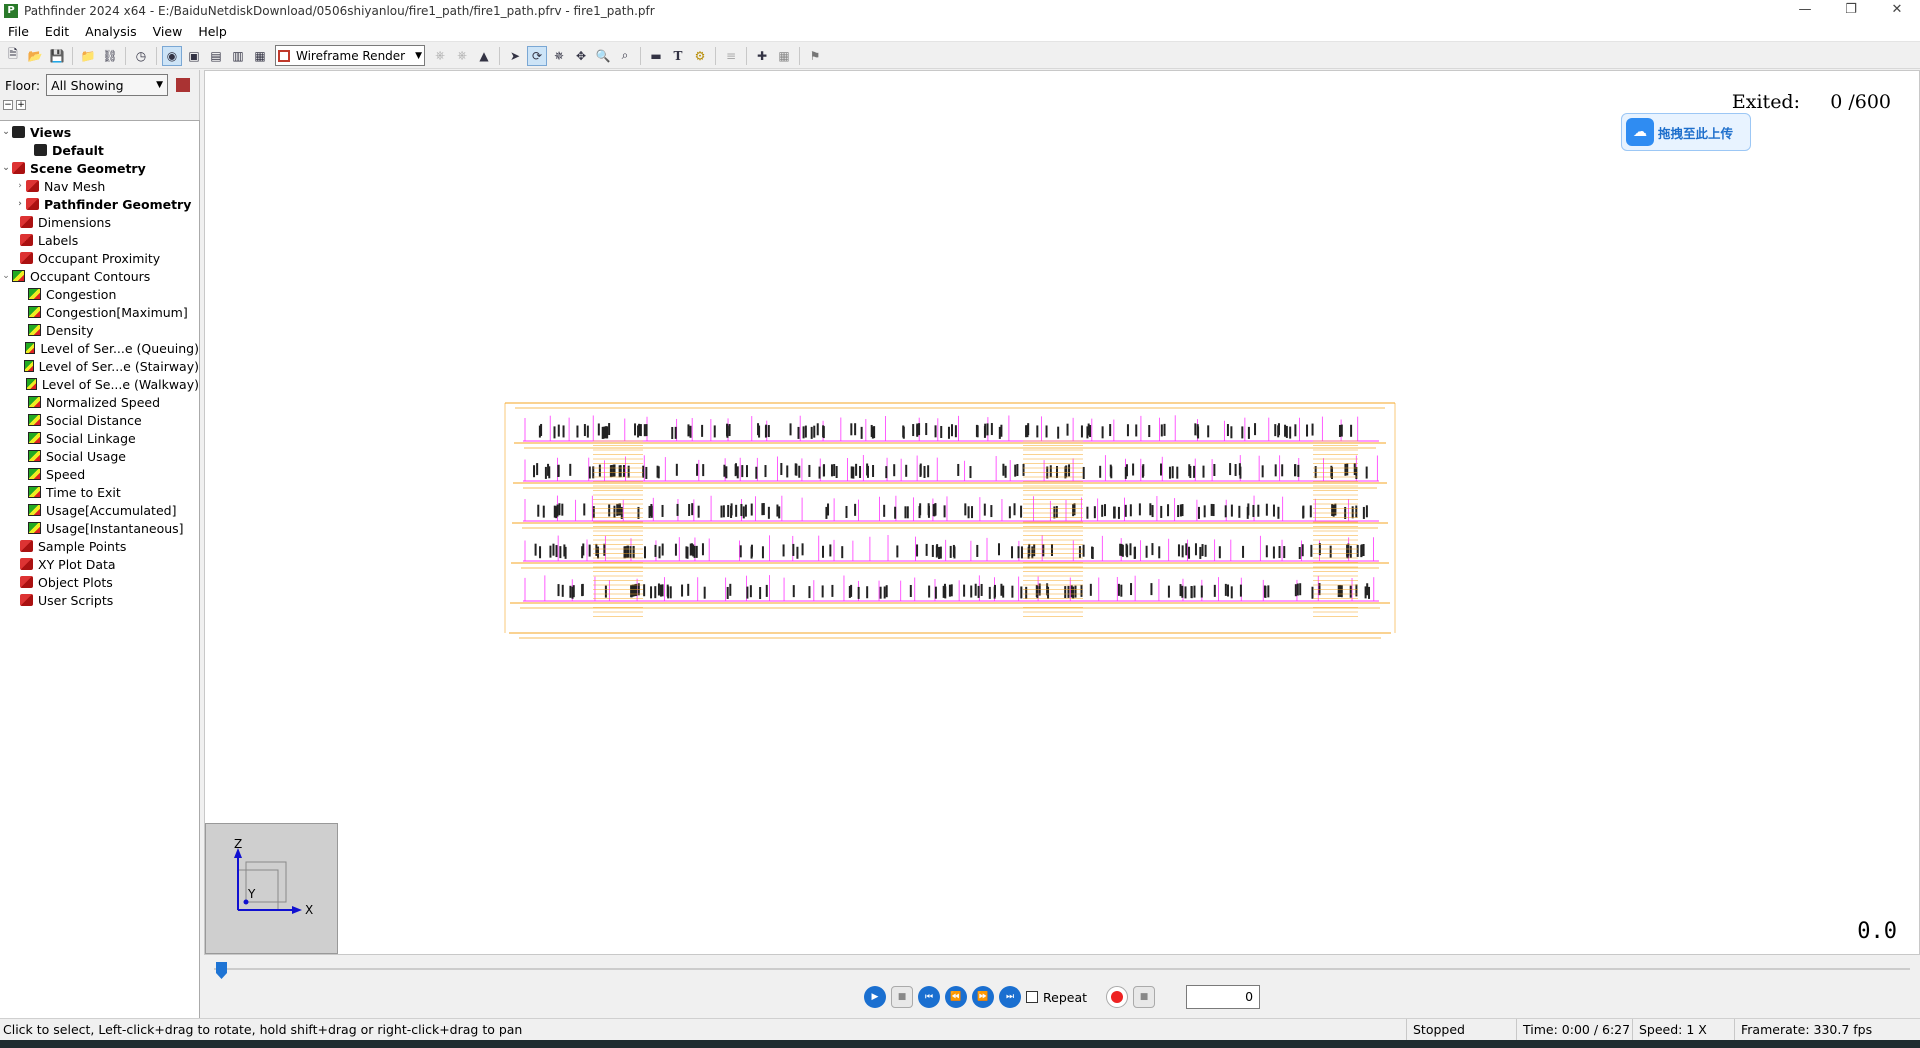 The height and width of the screenshot is (1048, 1920). I want to click on menu-analysis: Analysis, so click(111, 31).